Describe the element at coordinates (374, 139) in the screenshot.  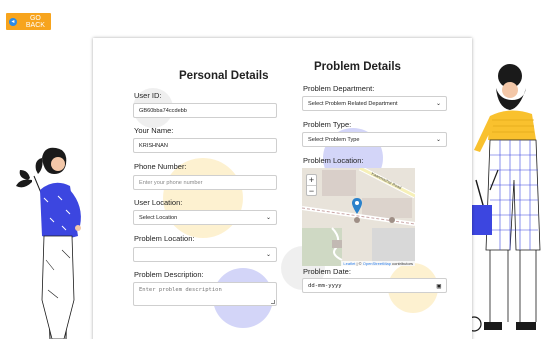
I see `type-select: Select Problem Type ⌄` at that location.